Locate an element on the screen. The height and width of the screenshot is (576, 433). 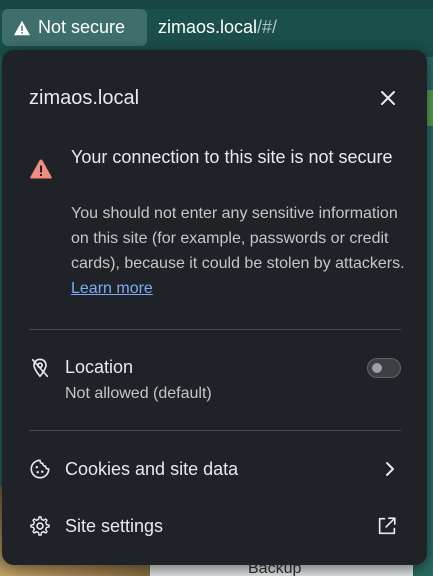
location-status: Not allowed (default) is located at coordinates (138, 393).